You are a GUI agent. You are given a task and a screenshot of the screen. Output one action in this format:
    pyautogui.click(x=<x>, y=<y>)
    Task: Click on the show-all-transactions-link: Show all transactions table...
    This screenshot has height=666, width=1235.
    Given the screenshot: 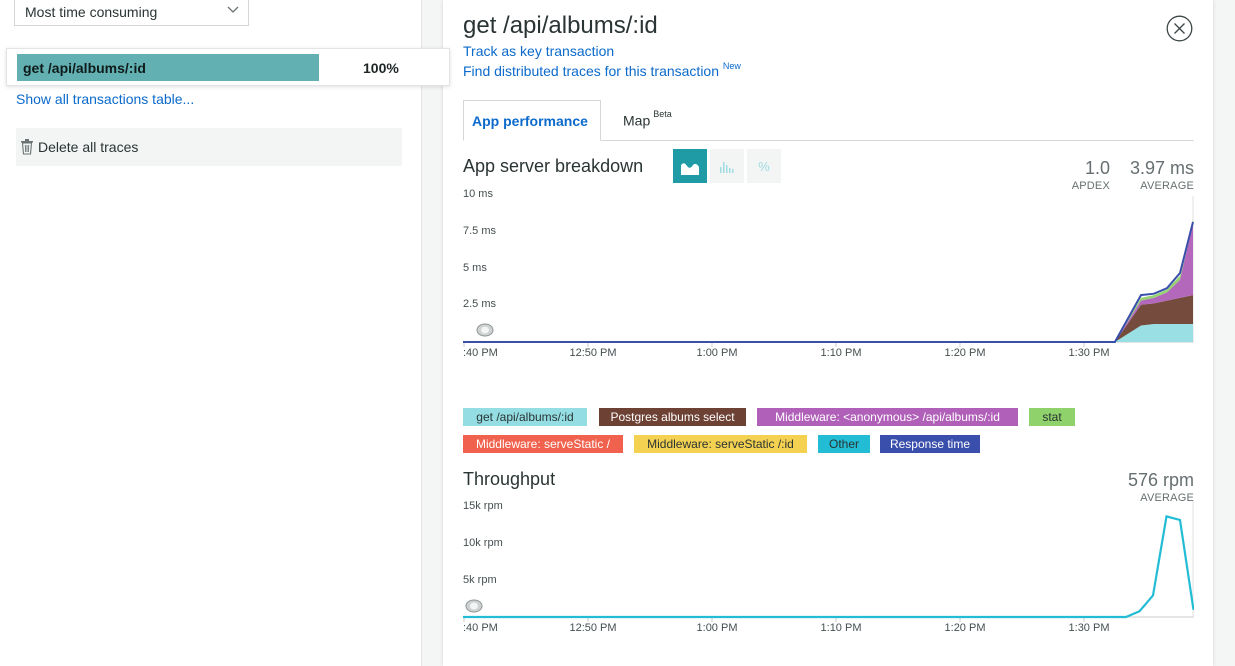 What is the action you would take?
    pyautogui.click(x=105, y=99)
    